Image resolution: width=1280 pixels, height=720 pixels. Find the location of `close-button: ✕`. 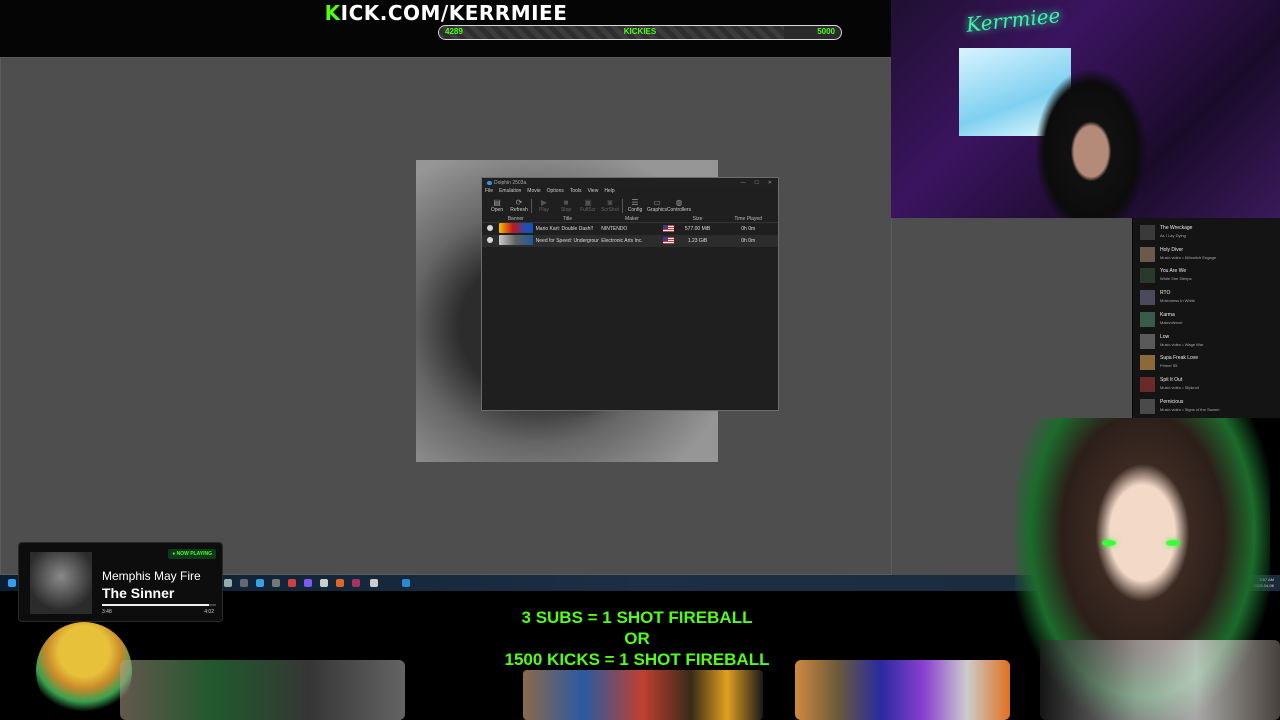

close-button: ✕ is located at coordinates (770, 183).